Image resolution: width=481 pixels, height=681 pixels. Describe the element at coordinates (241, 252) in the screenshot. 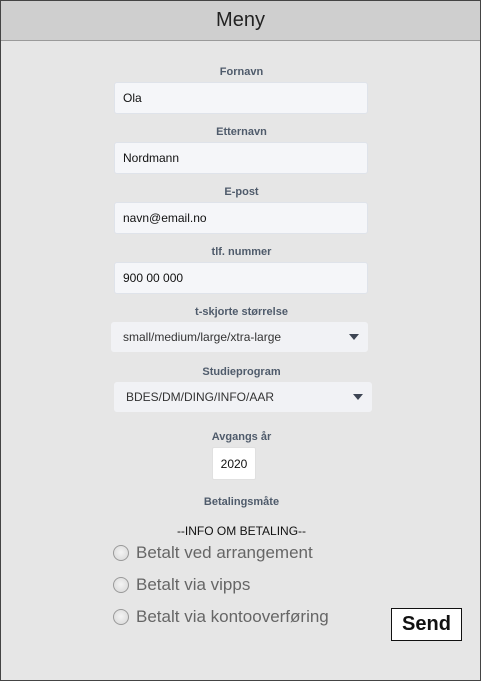

I see `phone-label: tlf. nummer` at that location.